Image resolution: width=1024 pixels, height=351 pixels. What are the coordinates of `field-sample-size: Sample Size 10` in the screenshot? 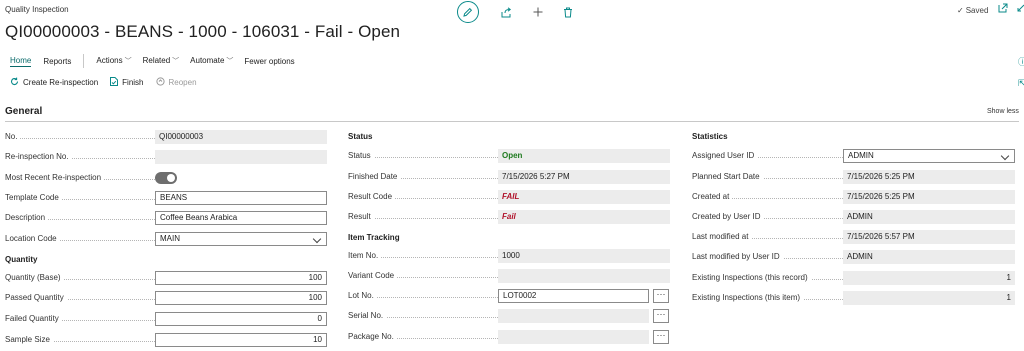 It's located at (166, 340).